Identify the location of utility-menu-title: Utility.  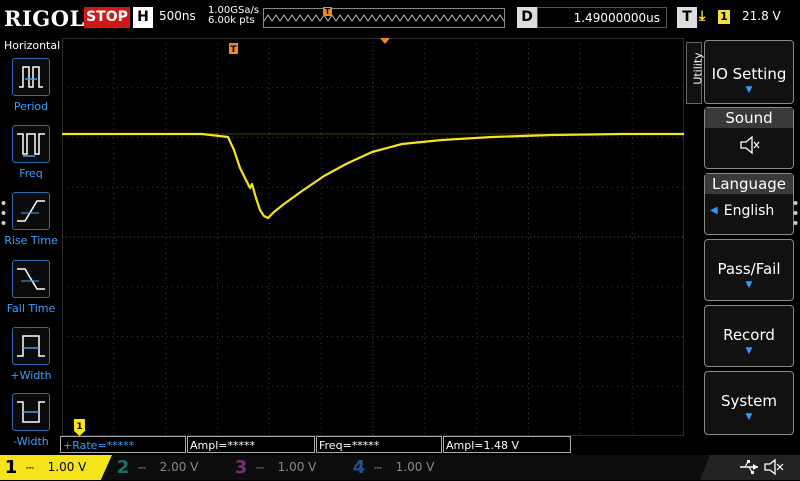
(698, 68).